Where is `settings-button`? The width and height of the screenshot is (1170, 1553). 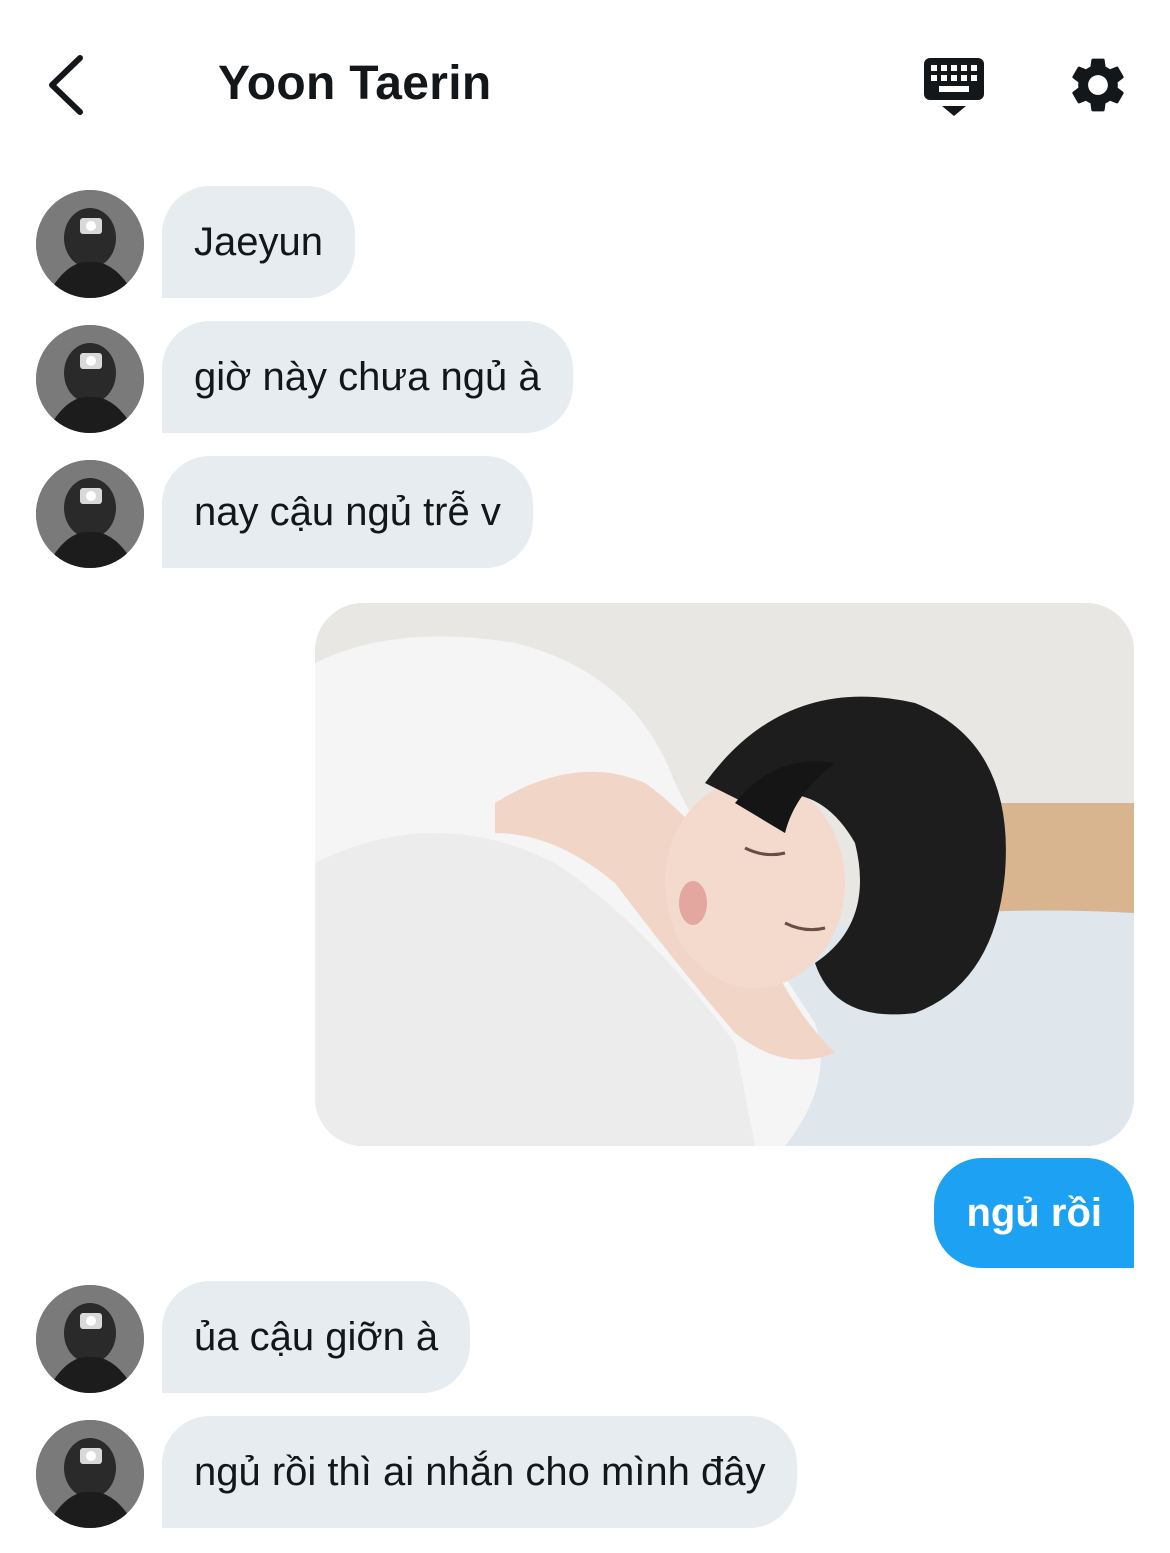
settings-button is located at coordinates (1098, 85).